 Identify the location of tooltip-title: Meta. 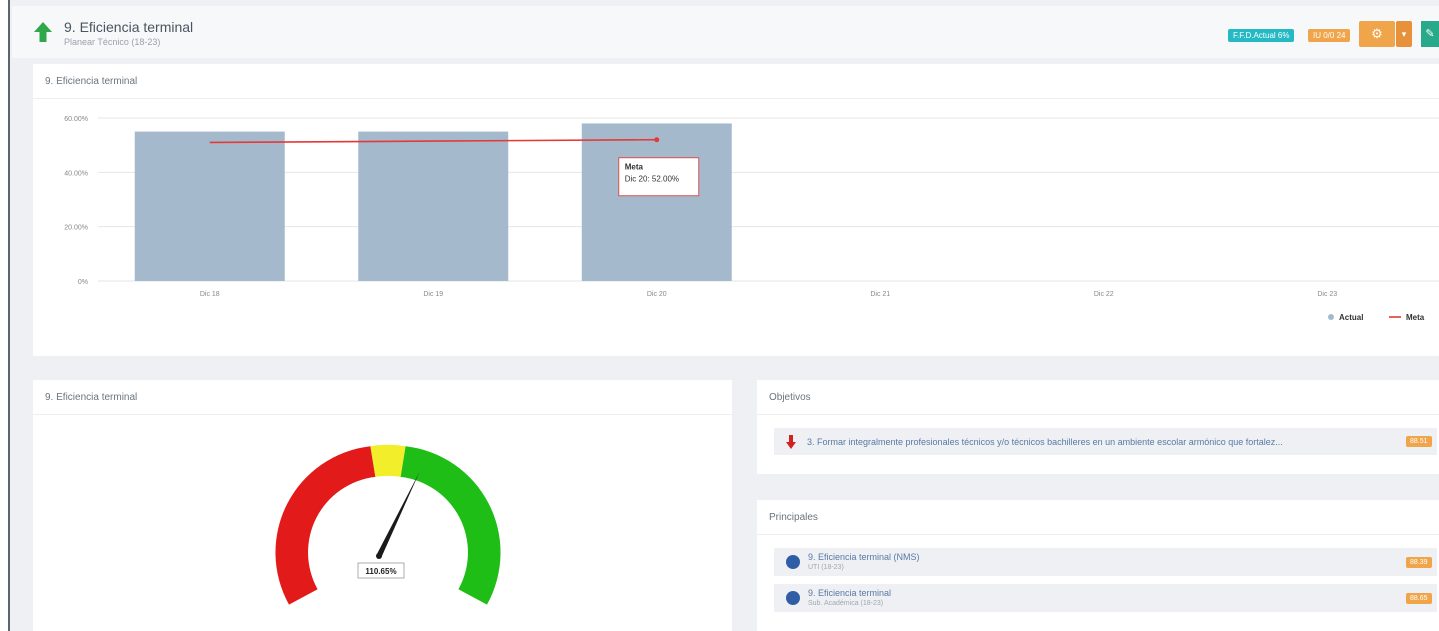
(634, 167).